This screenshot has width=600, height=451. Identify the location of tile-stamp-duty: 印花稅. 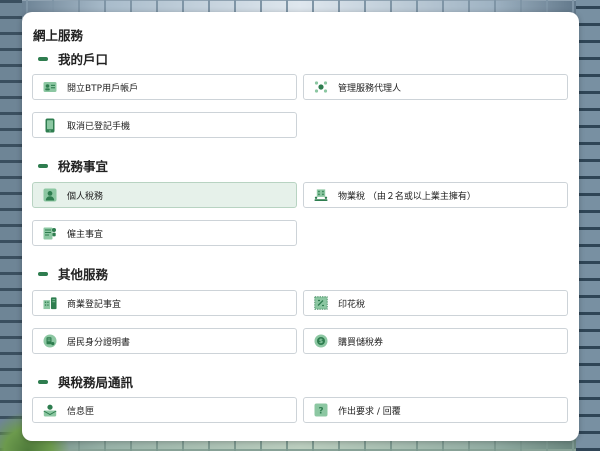
(435, 303).